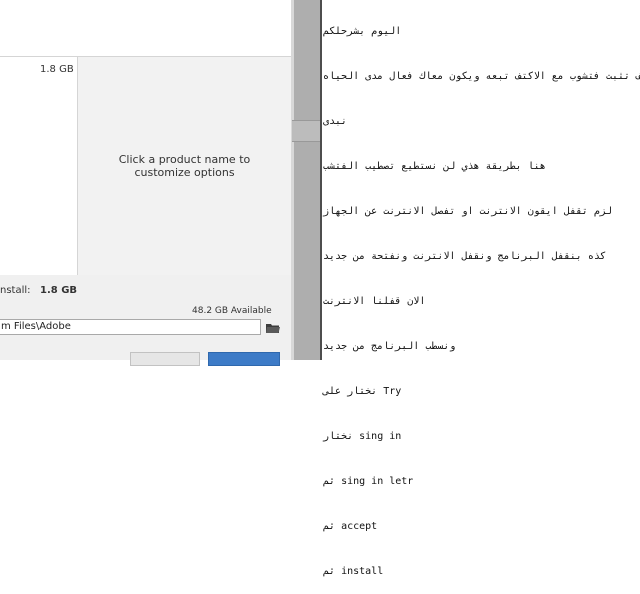 This screenshot has width=640, height=594. What do you see at coordinates (39, 166) in the screenshot?
I see `product-list` at bounding box center [39, 166].